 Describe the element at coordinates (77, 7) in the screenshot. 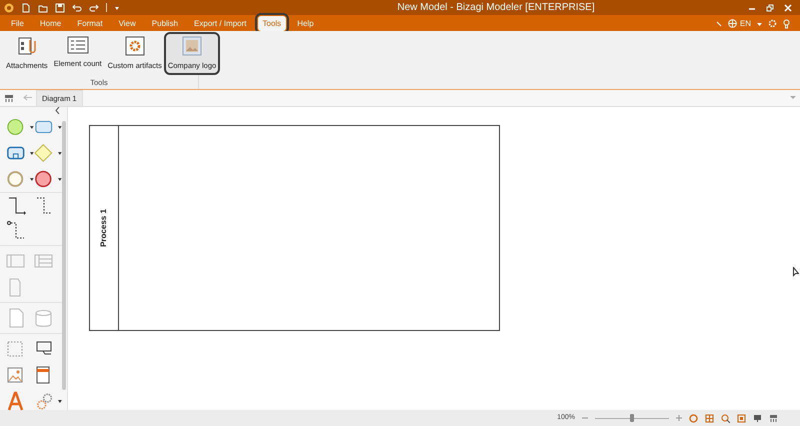

I see `undo-icon` at that location.